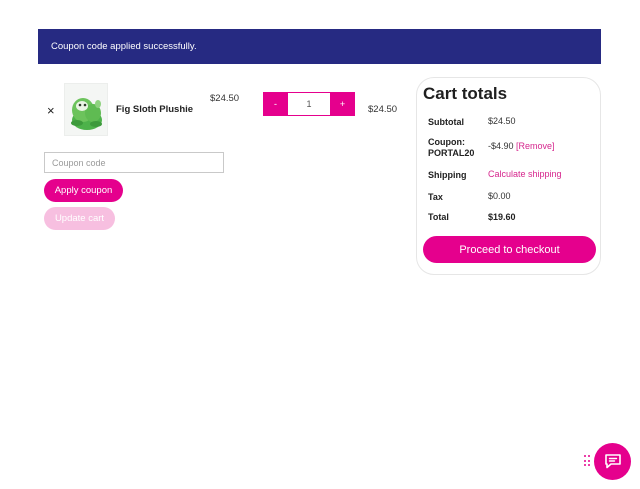 The image size is (640, 489). I want to click on coupon-code-label: PORTAL20, so click(451, 153).